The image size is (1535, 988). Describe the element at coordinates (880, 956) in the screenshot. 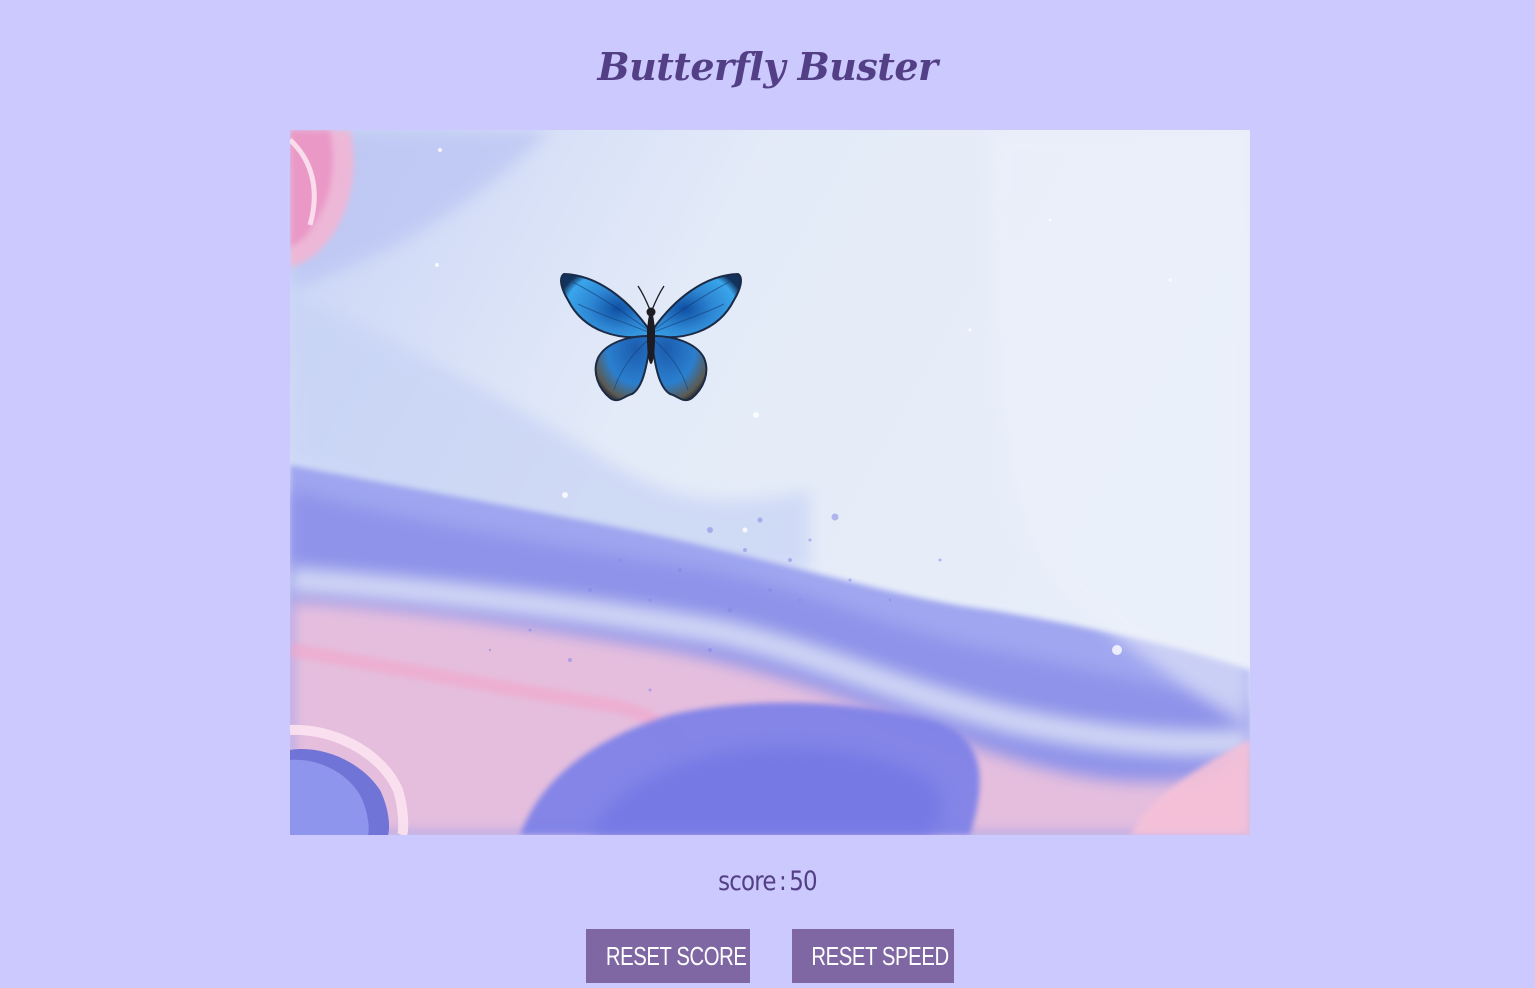

I see `reset-speed-label: RESET SPEED` at that location.